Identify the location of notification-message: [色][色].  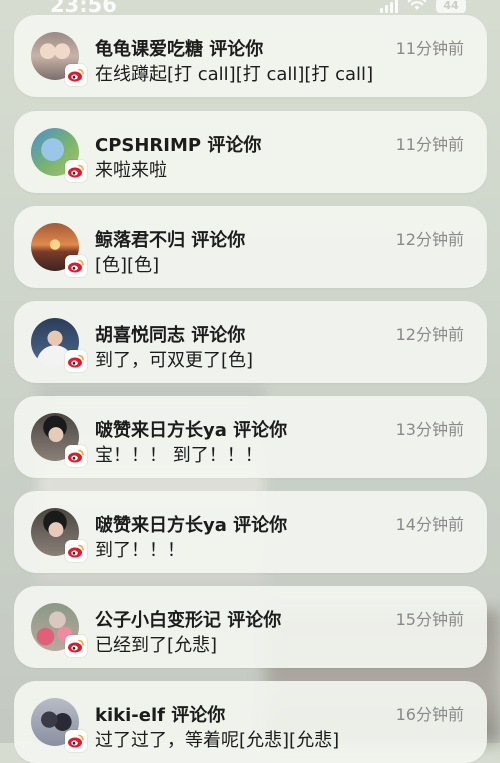
(127, 265).